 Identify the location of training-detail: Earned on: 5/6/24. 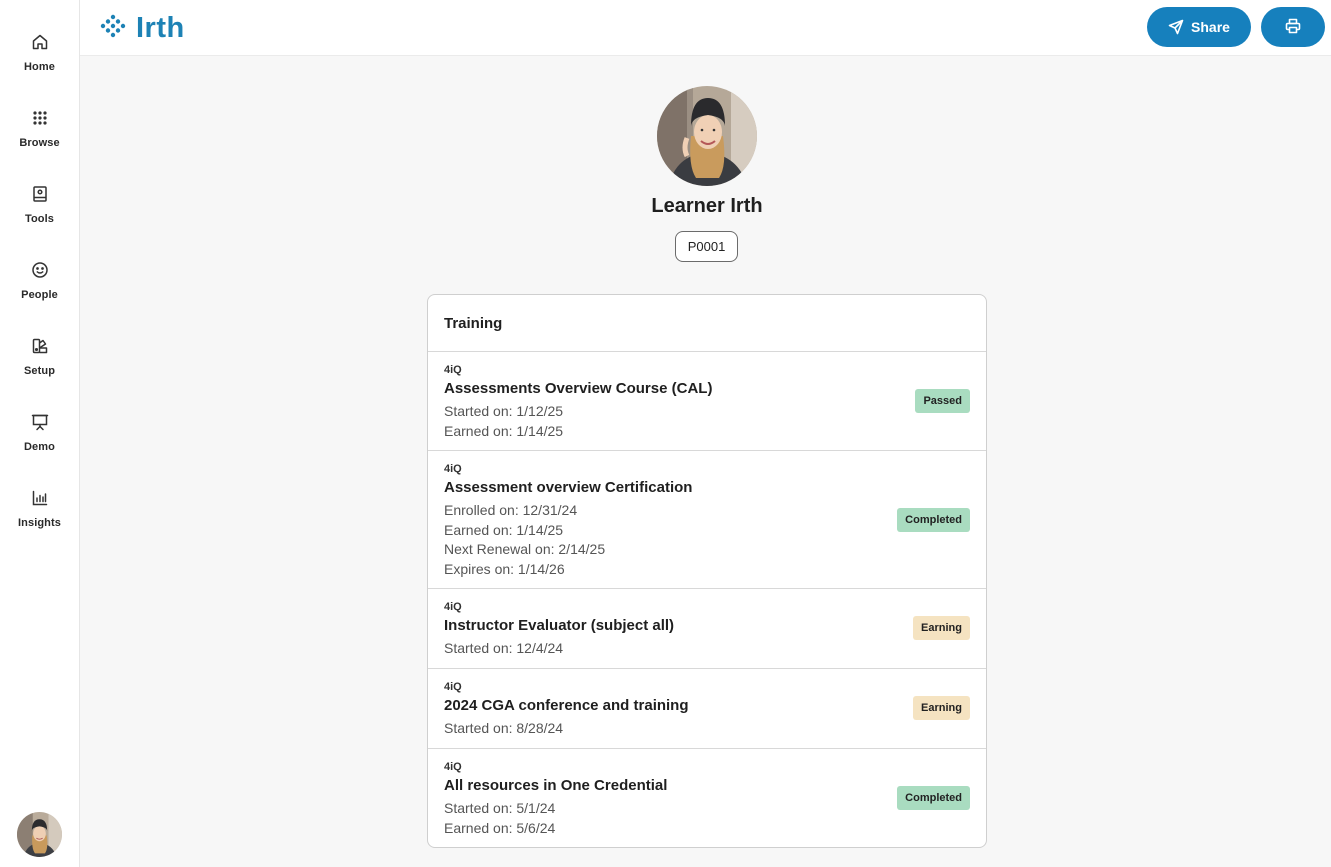
(500, 828).